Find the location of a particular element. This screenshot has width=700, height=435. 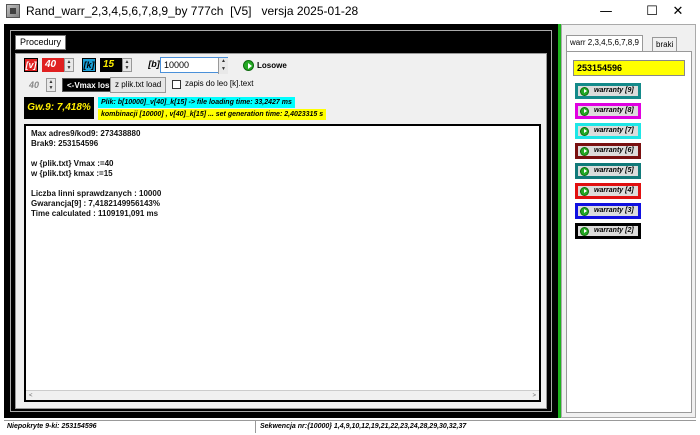

minimize-button: — is located at coordinates (606, 11).